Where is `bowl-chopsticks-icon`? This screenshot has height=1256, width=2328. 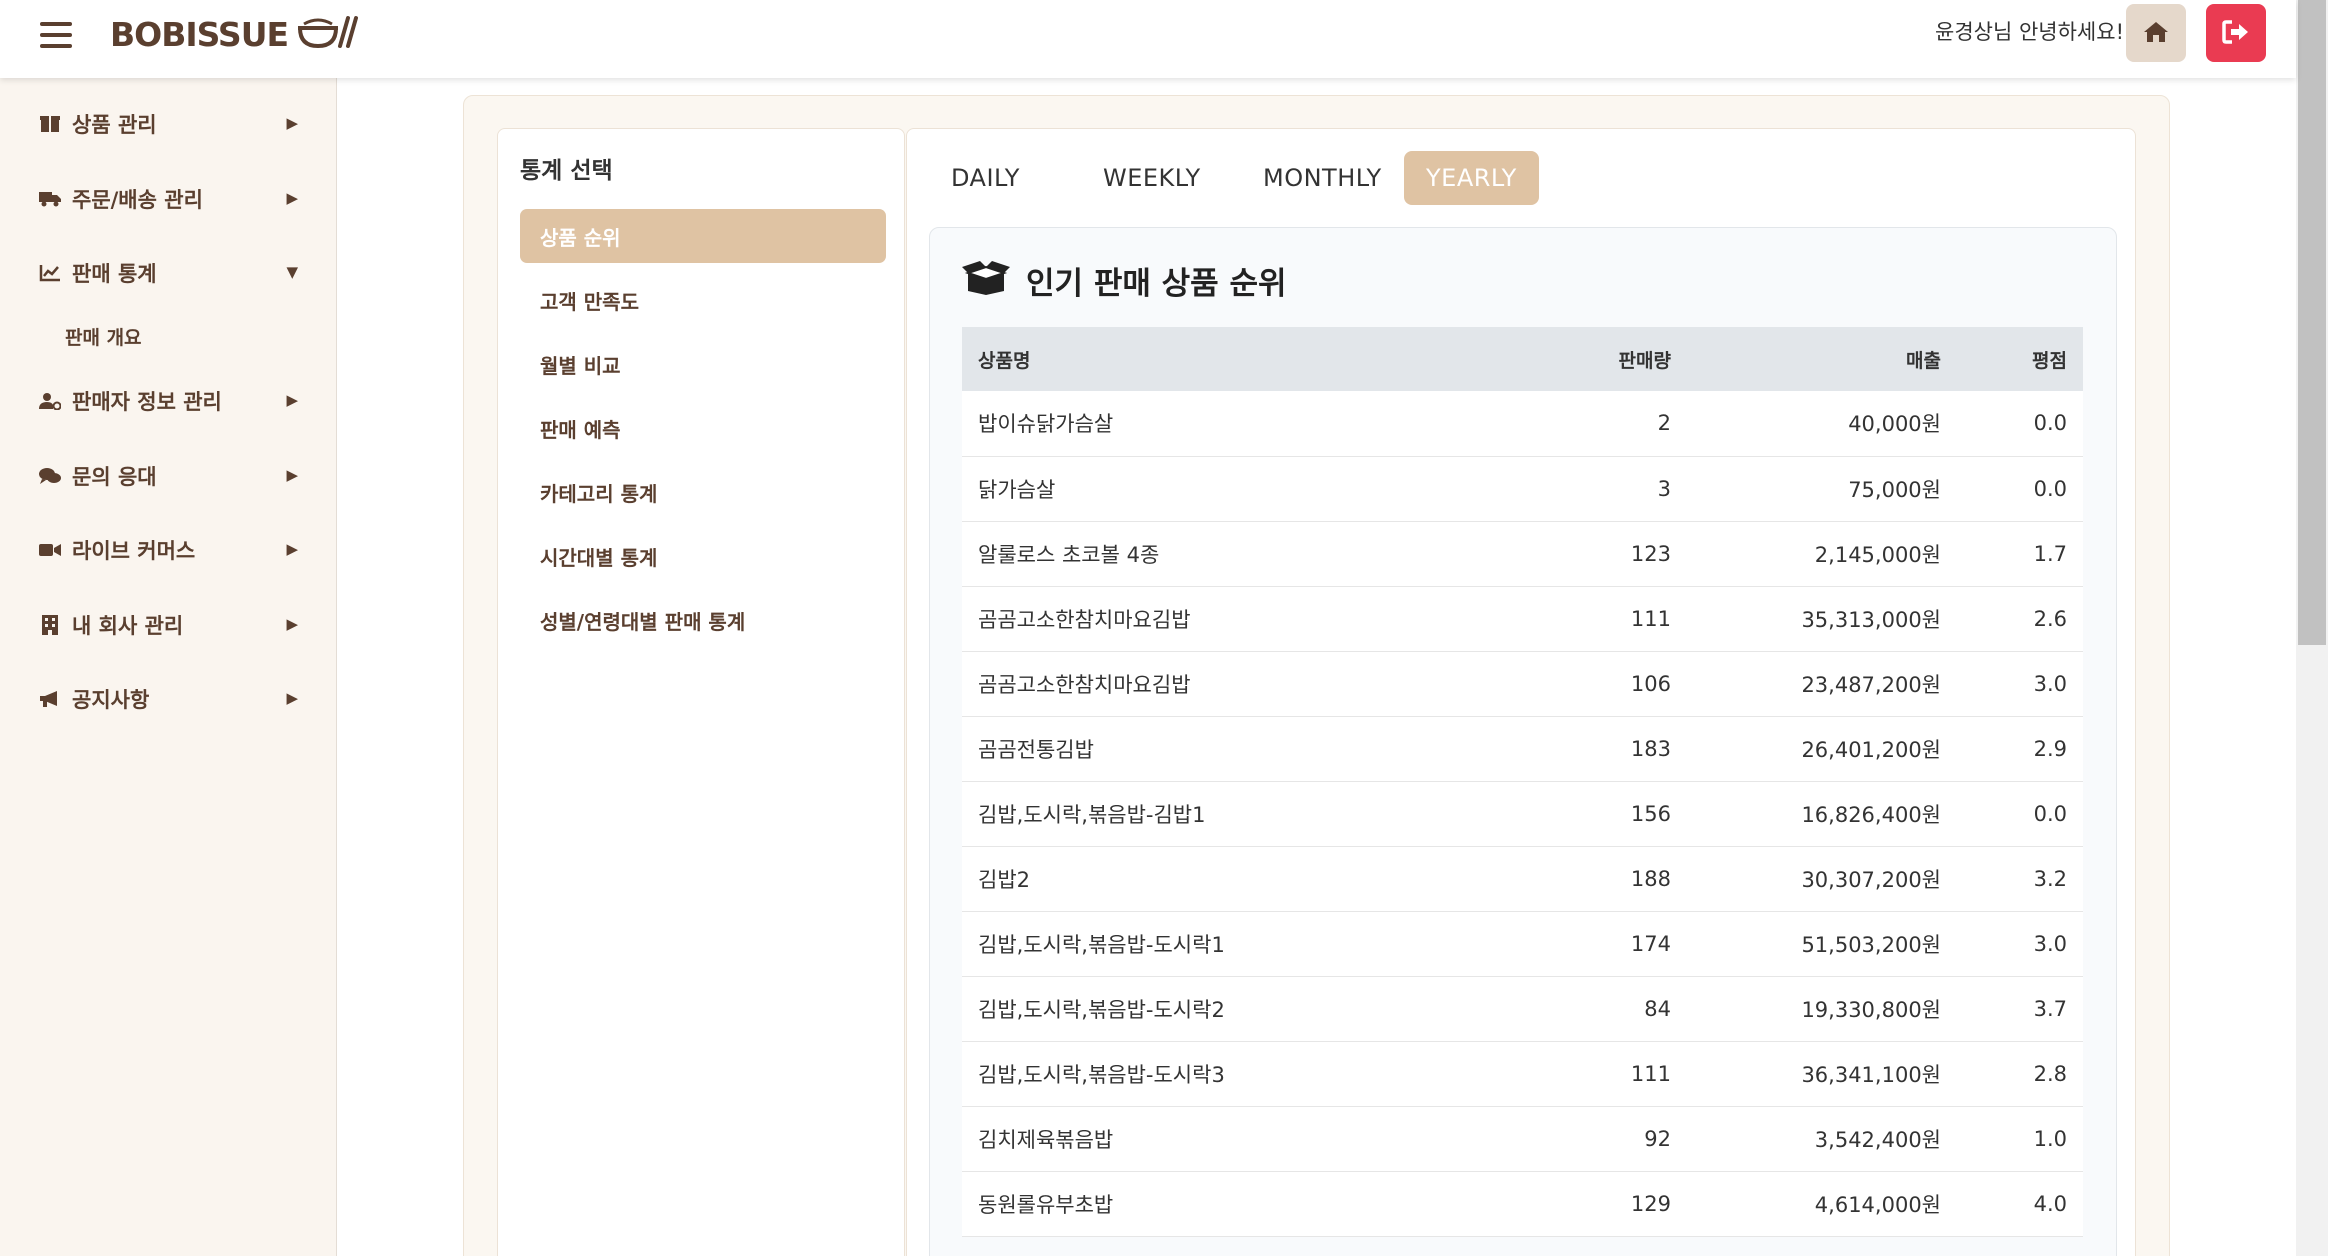
bowl-chopsticks-icon is located at coordinates (327, 34).